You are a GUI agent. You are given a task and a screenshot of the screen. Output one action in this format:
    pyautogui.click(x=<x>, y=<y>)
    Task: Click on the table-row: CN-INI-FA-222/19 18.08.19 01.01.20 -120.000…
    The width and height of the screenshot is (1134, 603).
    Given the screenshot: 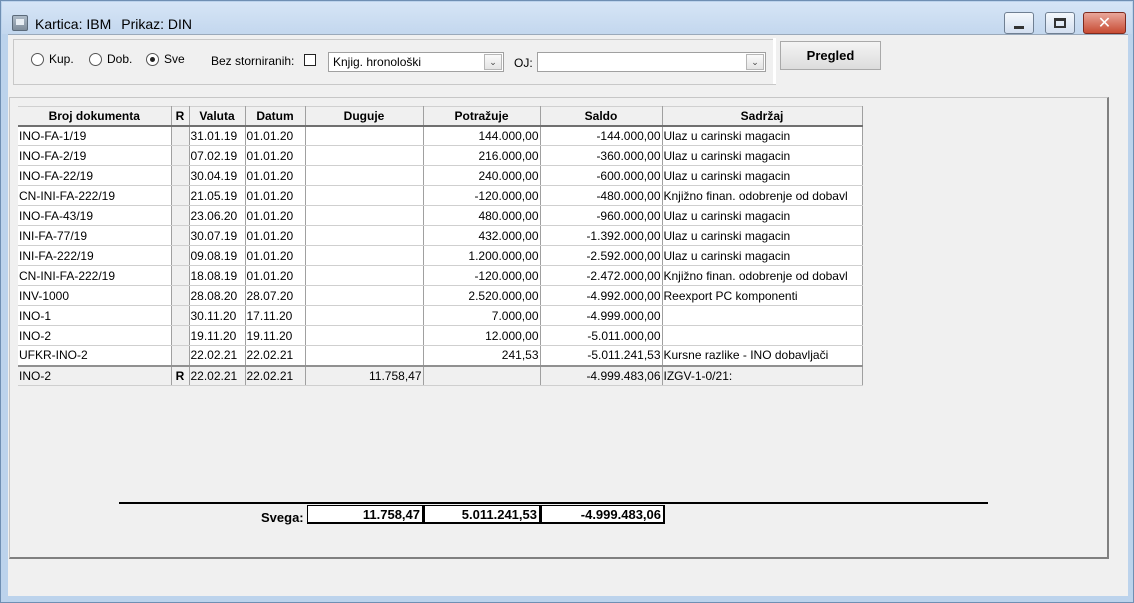 What is the action you would take?
    pyautogui.click(x=440, y=275)
    